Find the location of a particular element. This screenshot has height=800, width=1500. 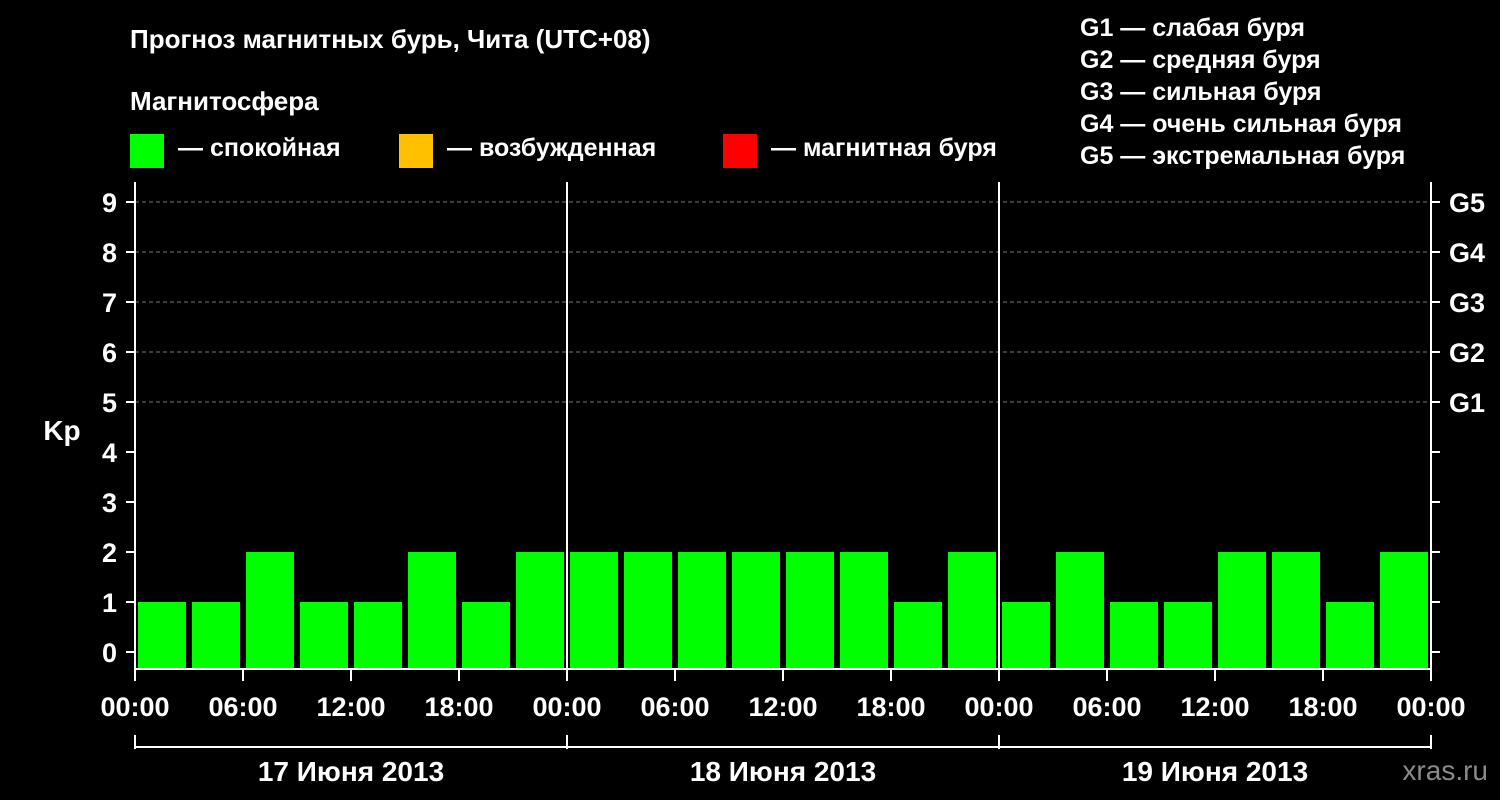

y-tick-label: 5 is located at coordinates (109, 403).